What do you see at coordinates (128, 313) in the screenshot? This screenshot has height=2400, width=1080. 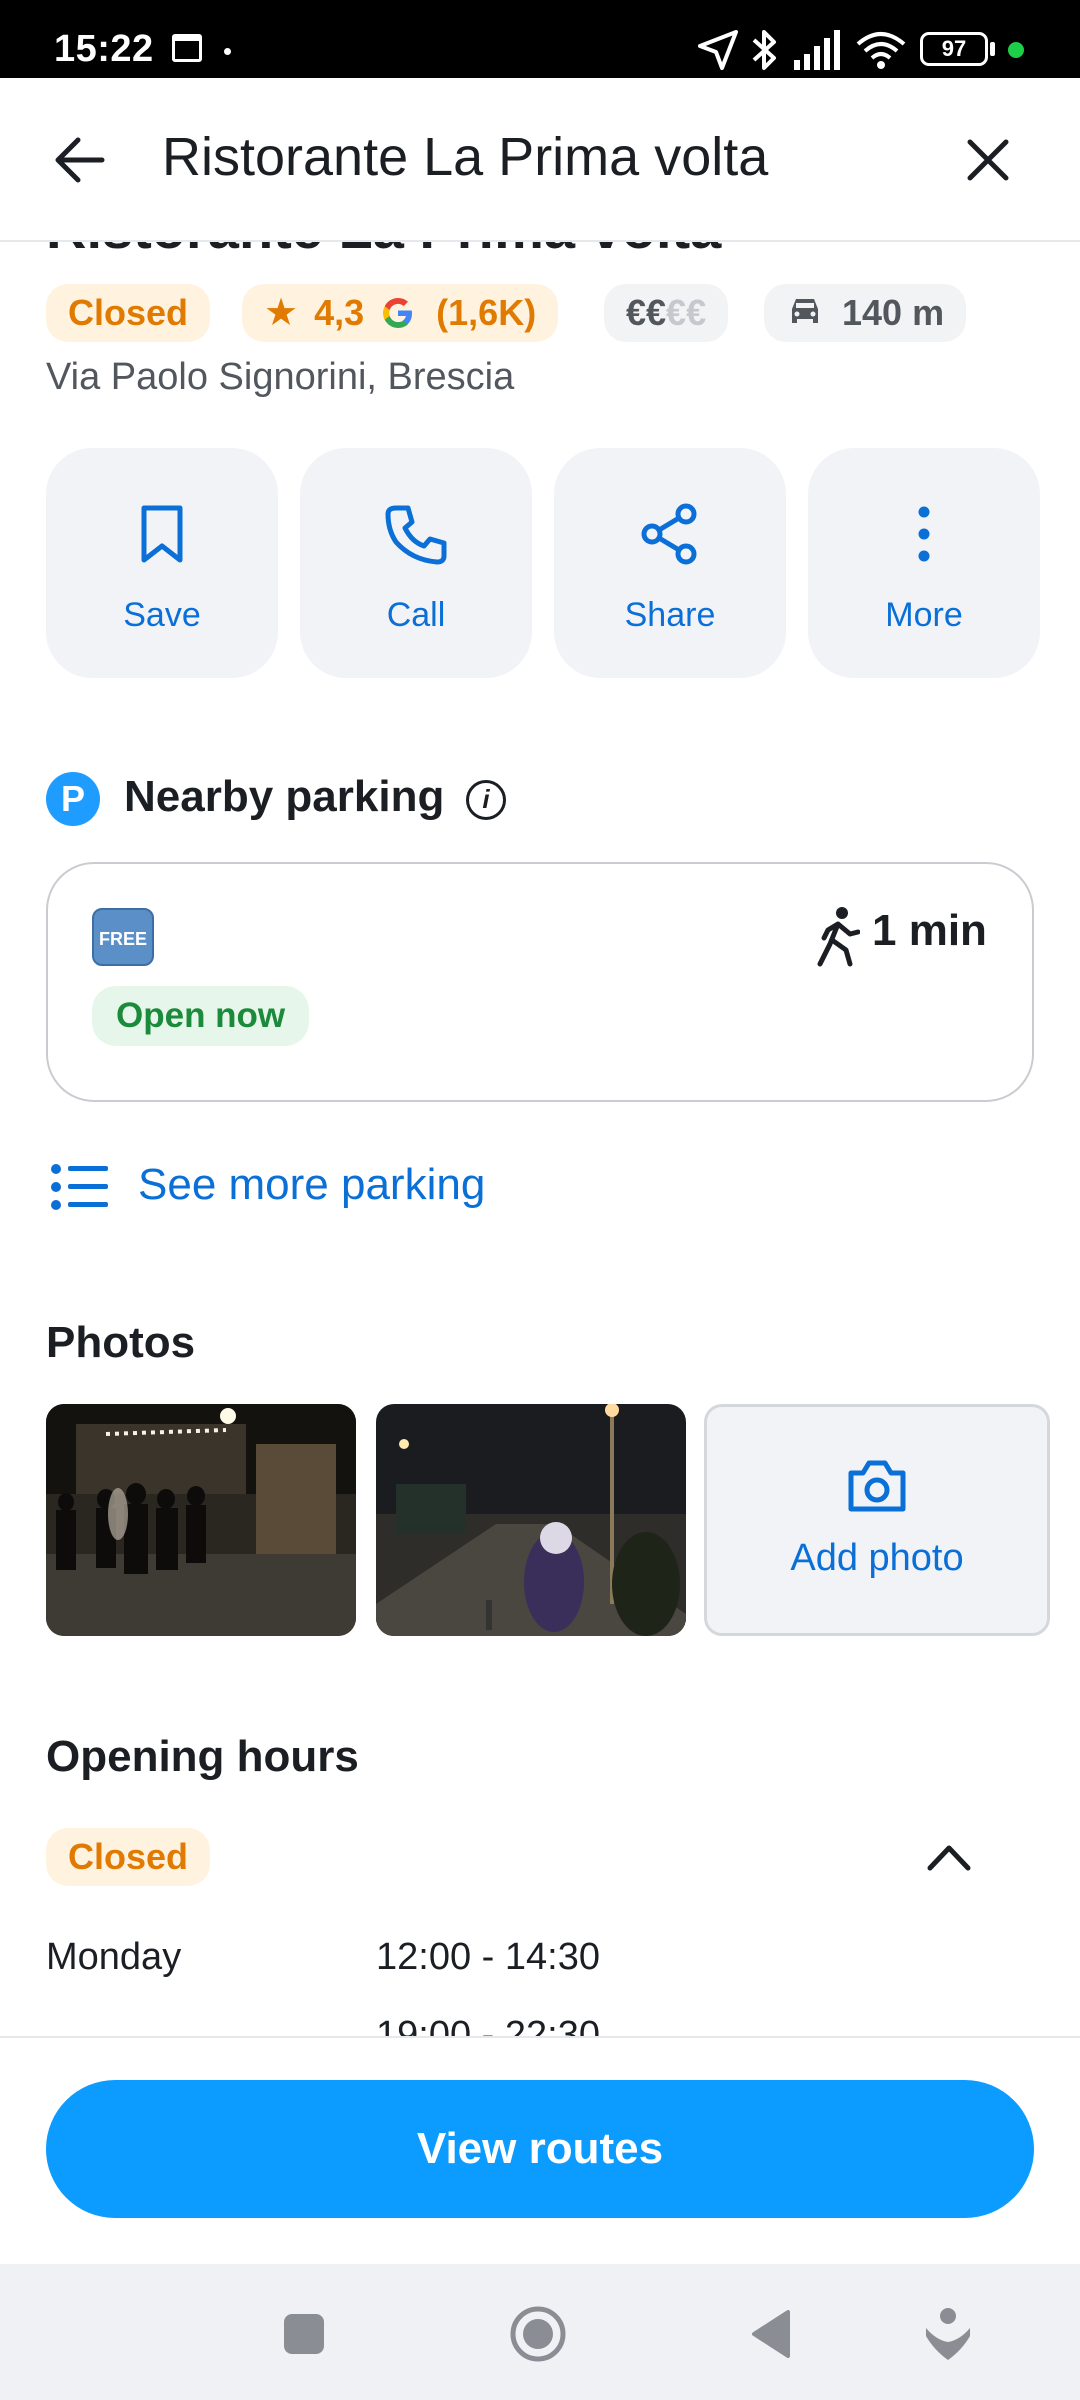 I see `status-badge: Closed` at bounding box center [128, 313].